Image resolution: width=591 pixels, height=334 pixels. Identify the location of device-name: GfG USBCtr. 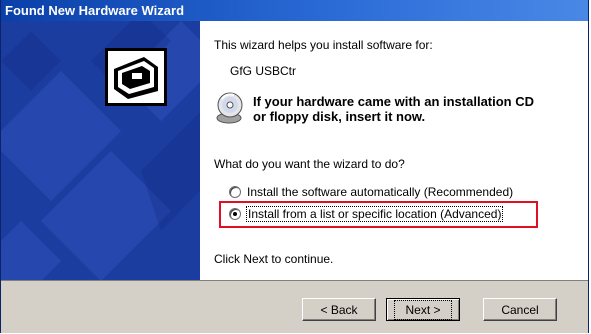
(263, 71).